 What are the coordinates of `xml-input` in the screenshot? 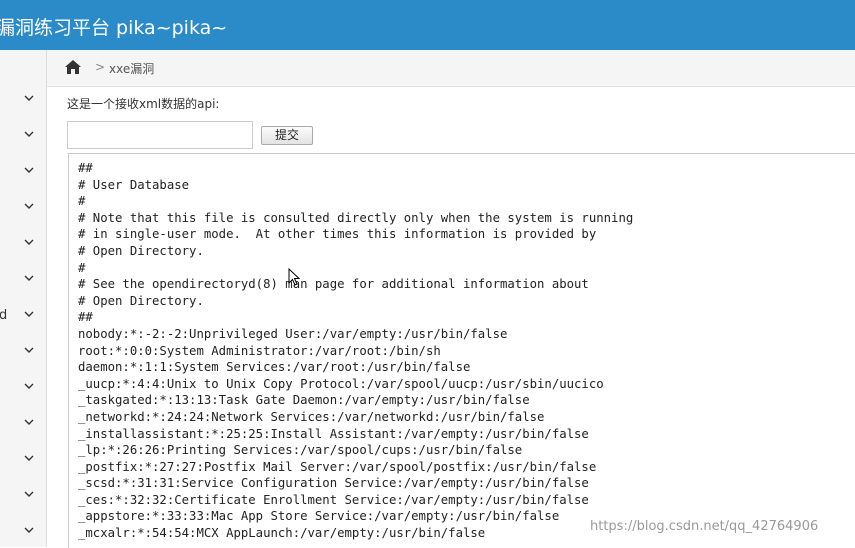 It's located at (160, 135).